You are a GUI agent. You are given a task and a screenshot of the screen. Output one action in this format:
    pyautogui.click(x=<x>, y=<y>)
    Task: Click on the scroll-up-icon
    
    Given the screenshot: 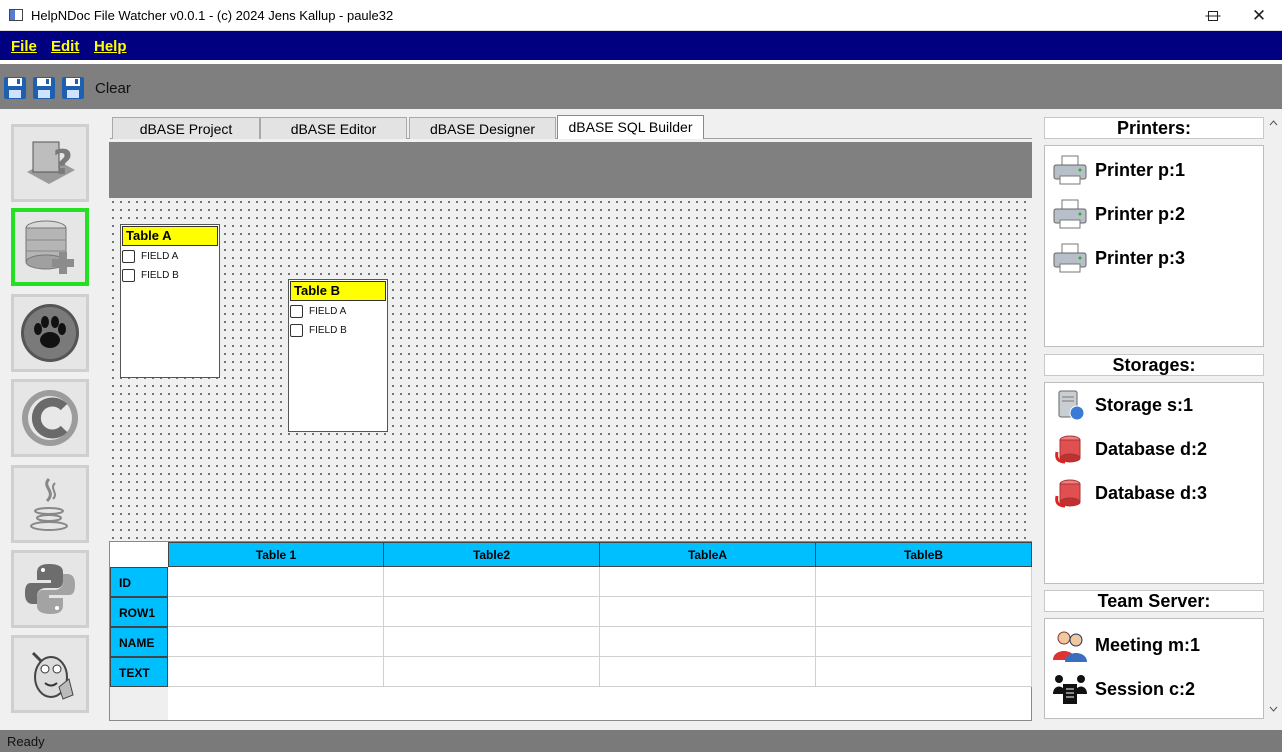 What is the action you would take?
    pyautogui.click(x=1273, y=123)
    